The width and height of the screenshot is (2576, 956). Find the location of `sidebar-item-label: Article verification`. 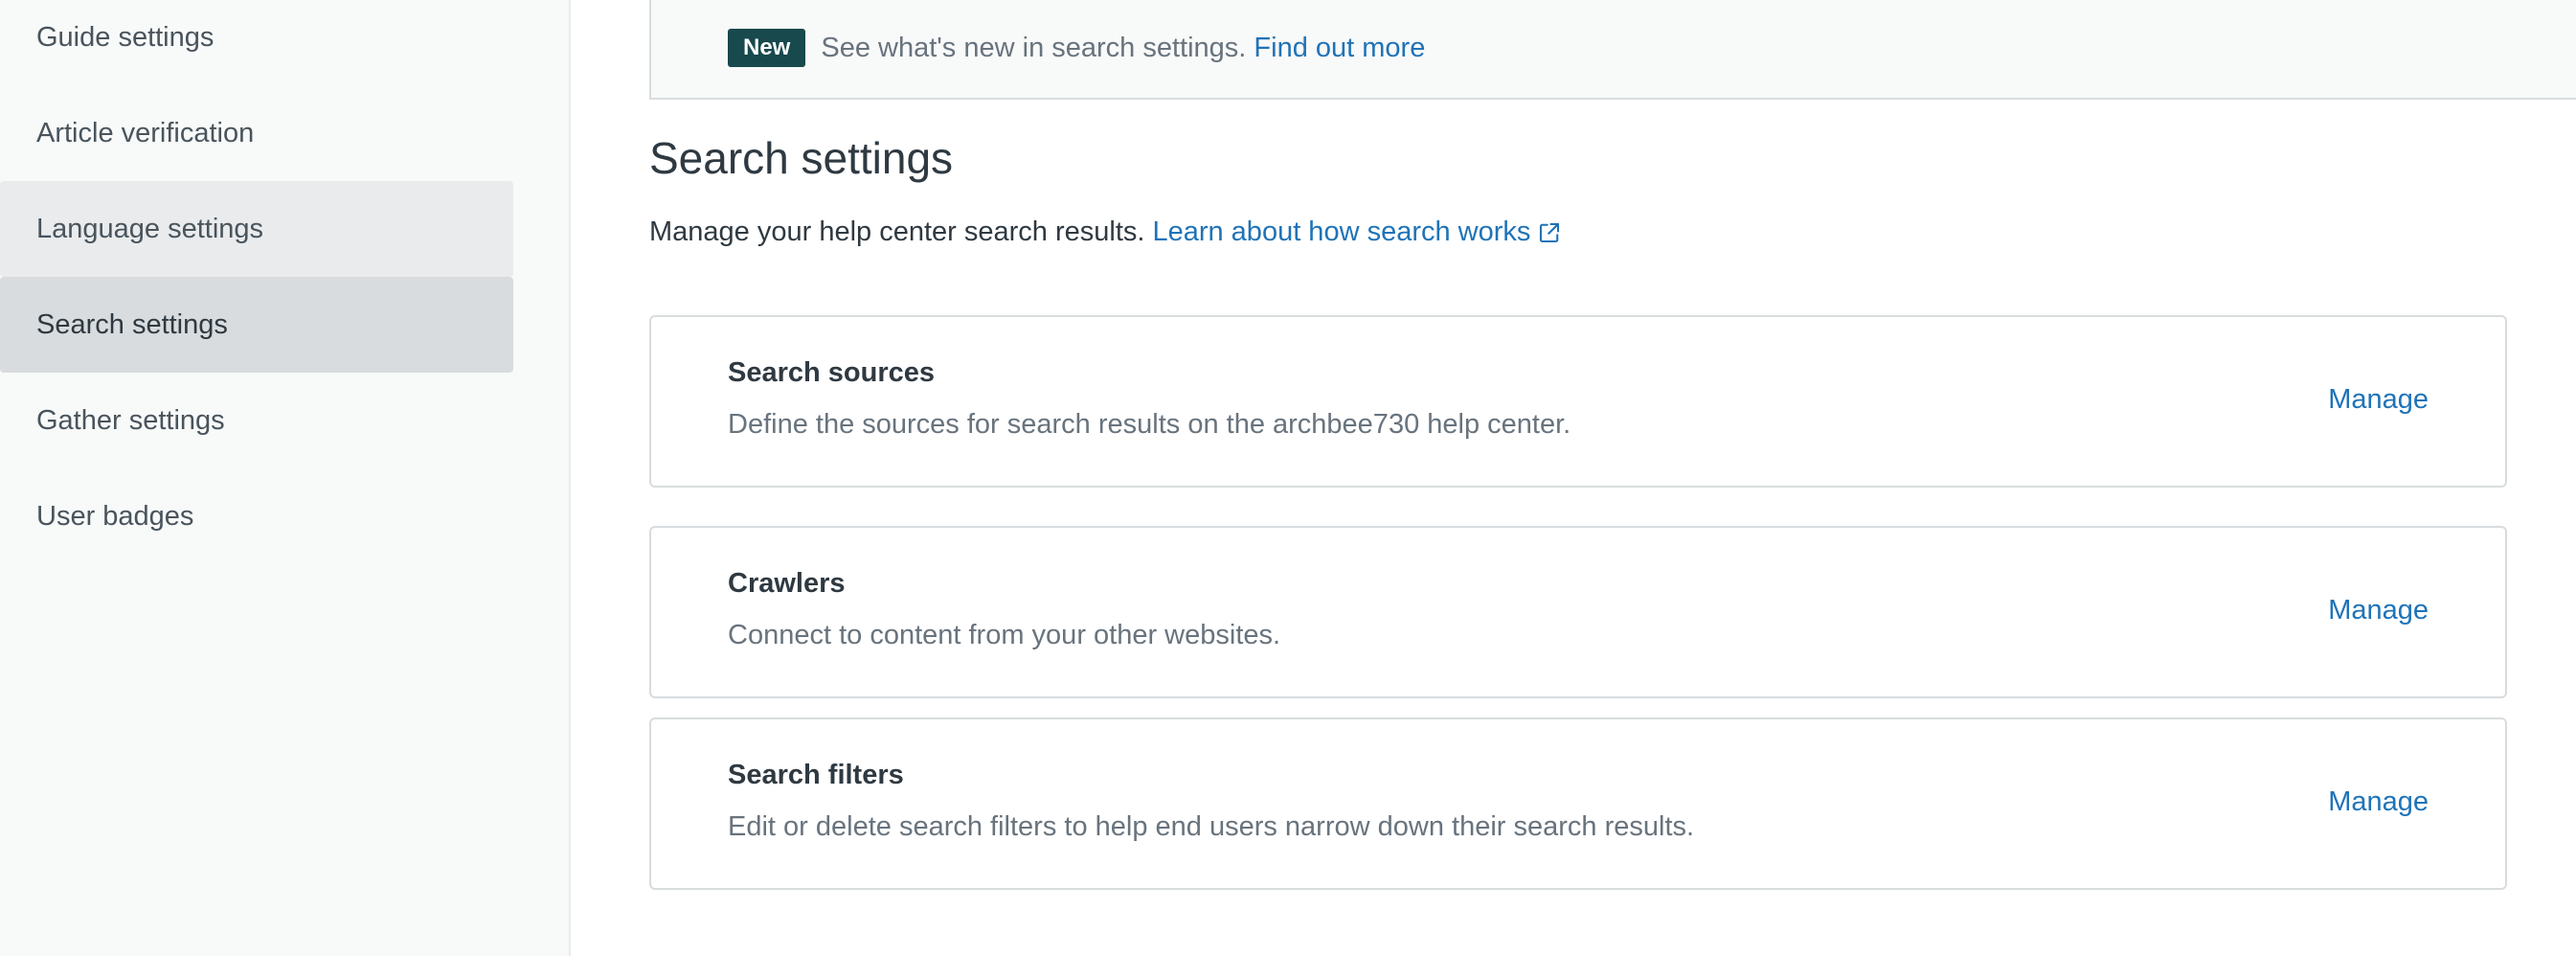

sidebar-item-label: Article verification is located at coordinates (145, 132).